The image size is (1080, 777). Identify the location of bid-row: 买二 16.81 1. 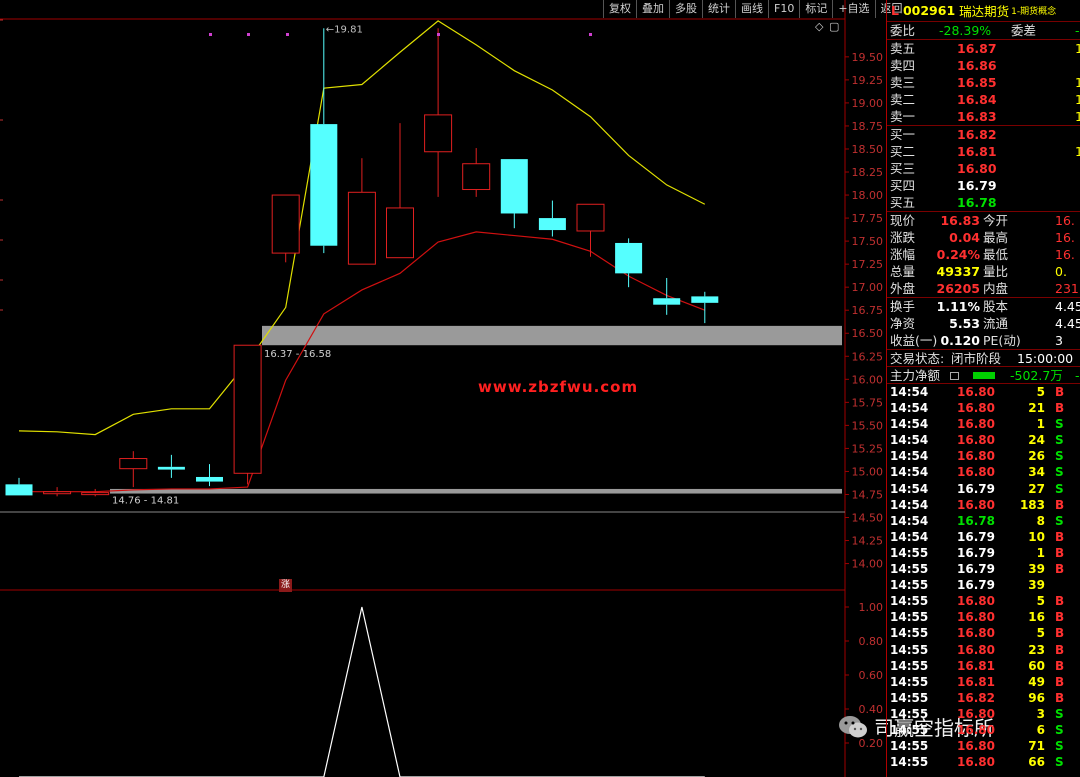
(983, 151).